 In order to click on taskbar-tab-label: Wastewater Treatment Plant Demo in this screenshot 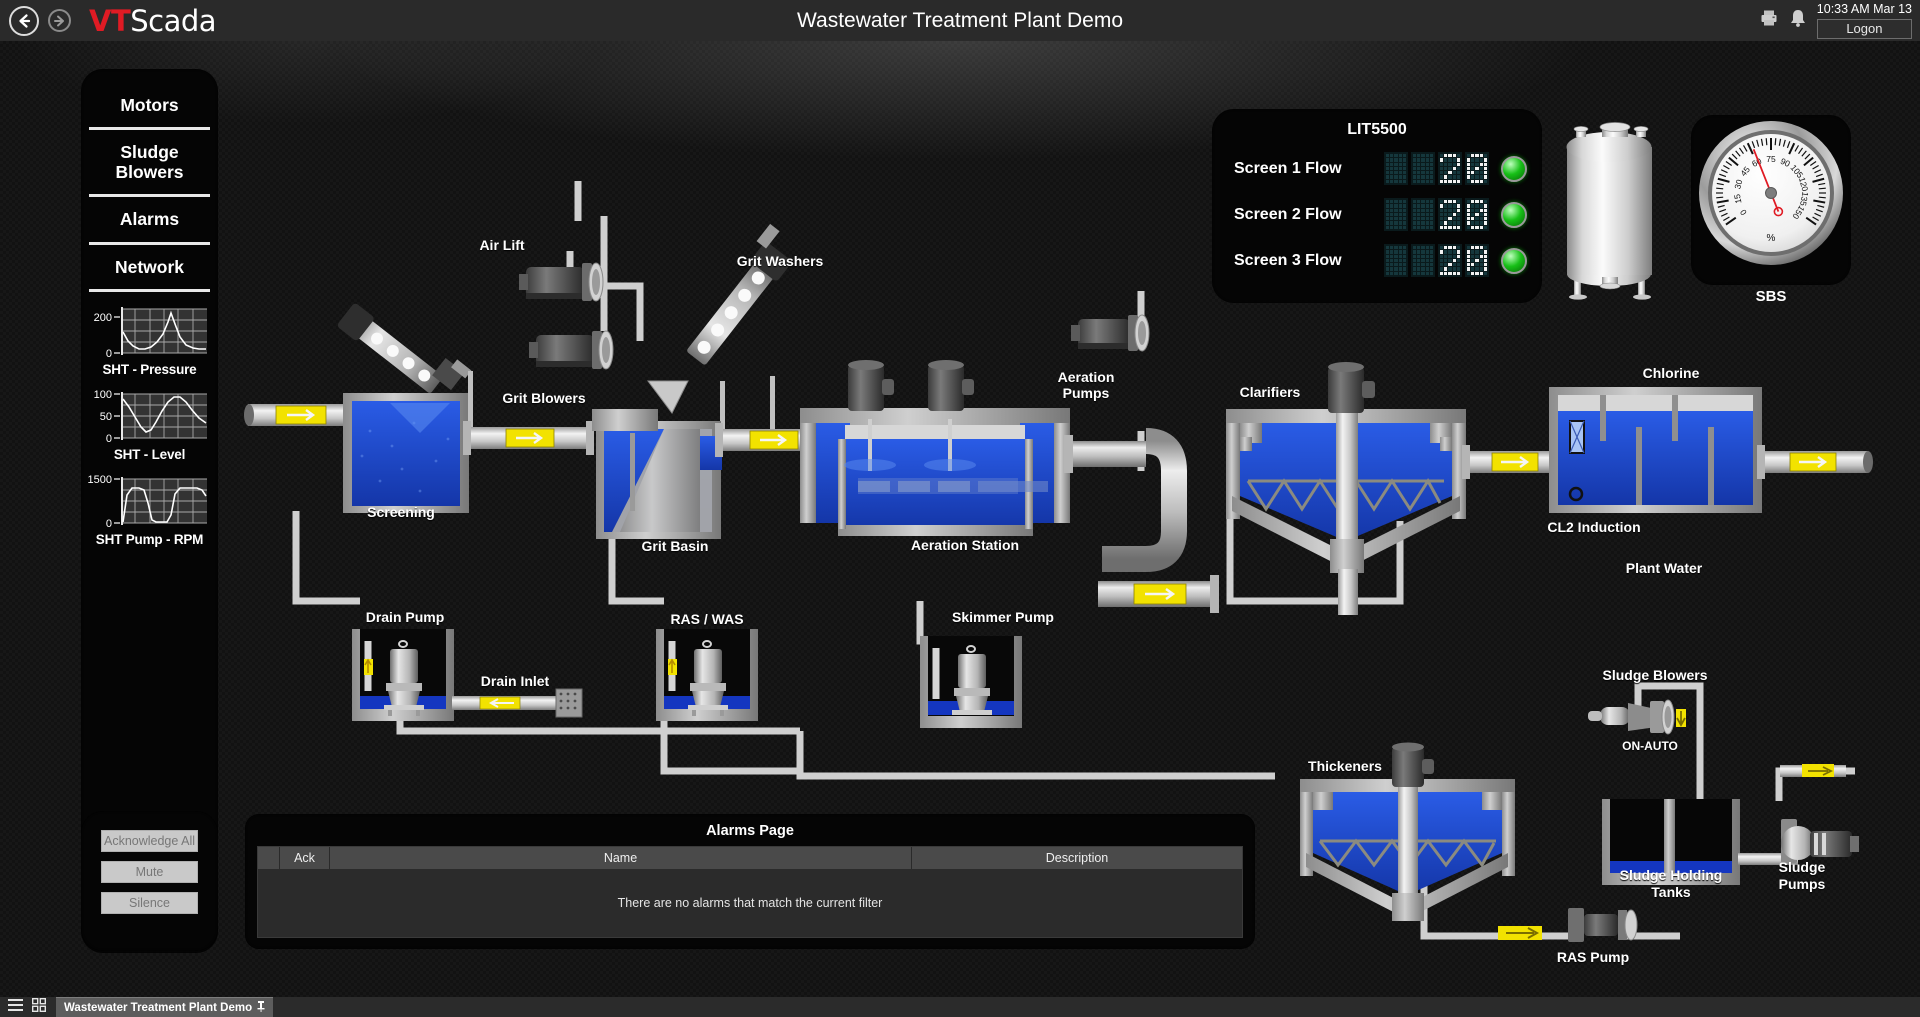, I will do `click(158, 1007)`.